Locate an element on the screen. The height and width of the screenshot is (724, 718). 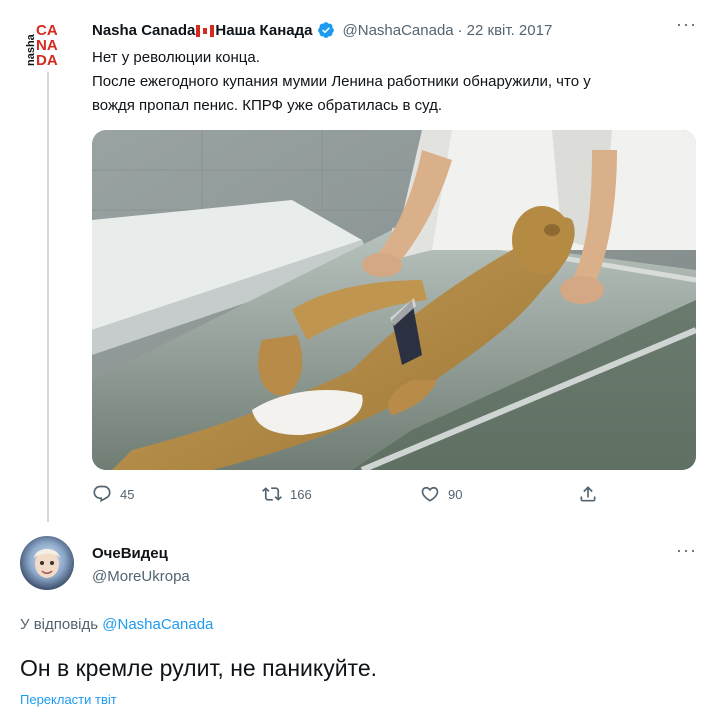
author-name: Nasha Canada Наша Канада is located at coordinates (202, 30).